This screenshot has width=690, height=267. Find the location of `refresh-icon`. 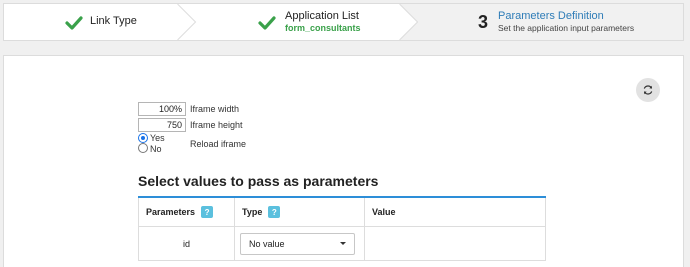

refresh-icon is located at coordinates (648, 90).